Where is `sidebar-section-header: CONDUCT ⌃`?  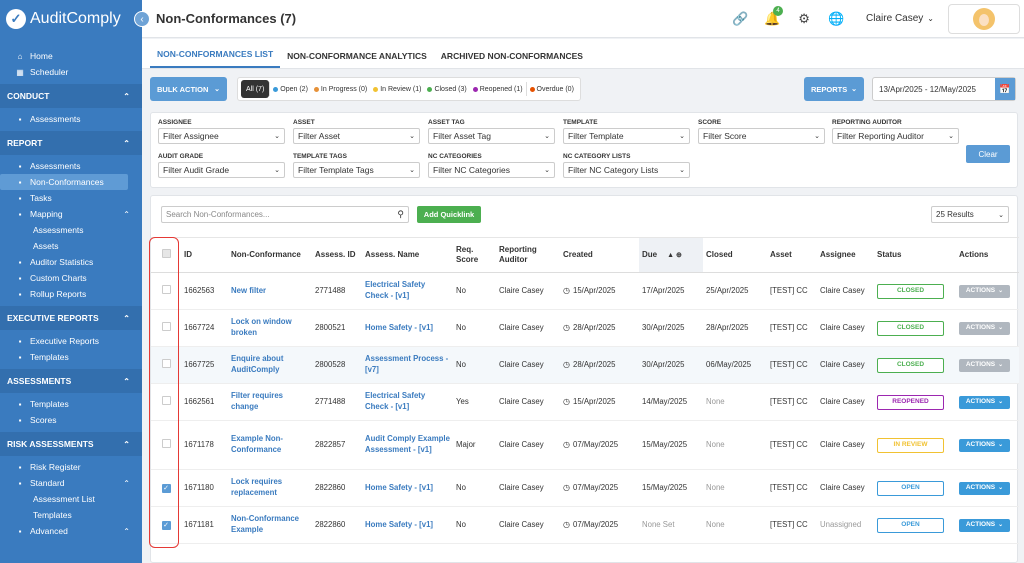 sidebar-section-header: CONDUCT ⌃ is located at coordinates (71, 96).